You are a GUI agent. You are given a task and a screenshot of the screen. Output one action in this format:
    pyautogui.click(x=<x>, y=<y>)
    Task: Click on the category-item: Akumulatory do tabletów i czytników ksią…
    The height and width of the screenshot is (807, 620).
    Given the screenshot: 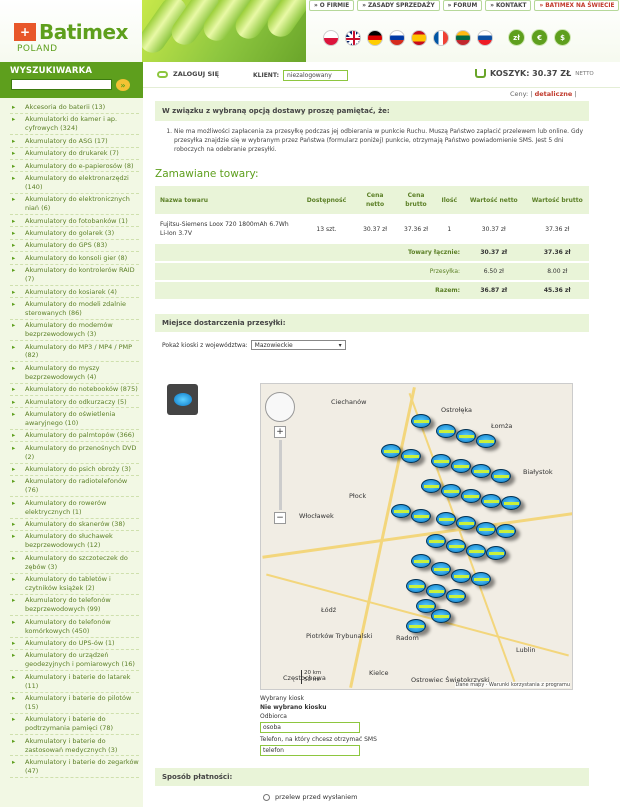 What is the action you would take?
    pyautogui.click(x=74, y=585)
    